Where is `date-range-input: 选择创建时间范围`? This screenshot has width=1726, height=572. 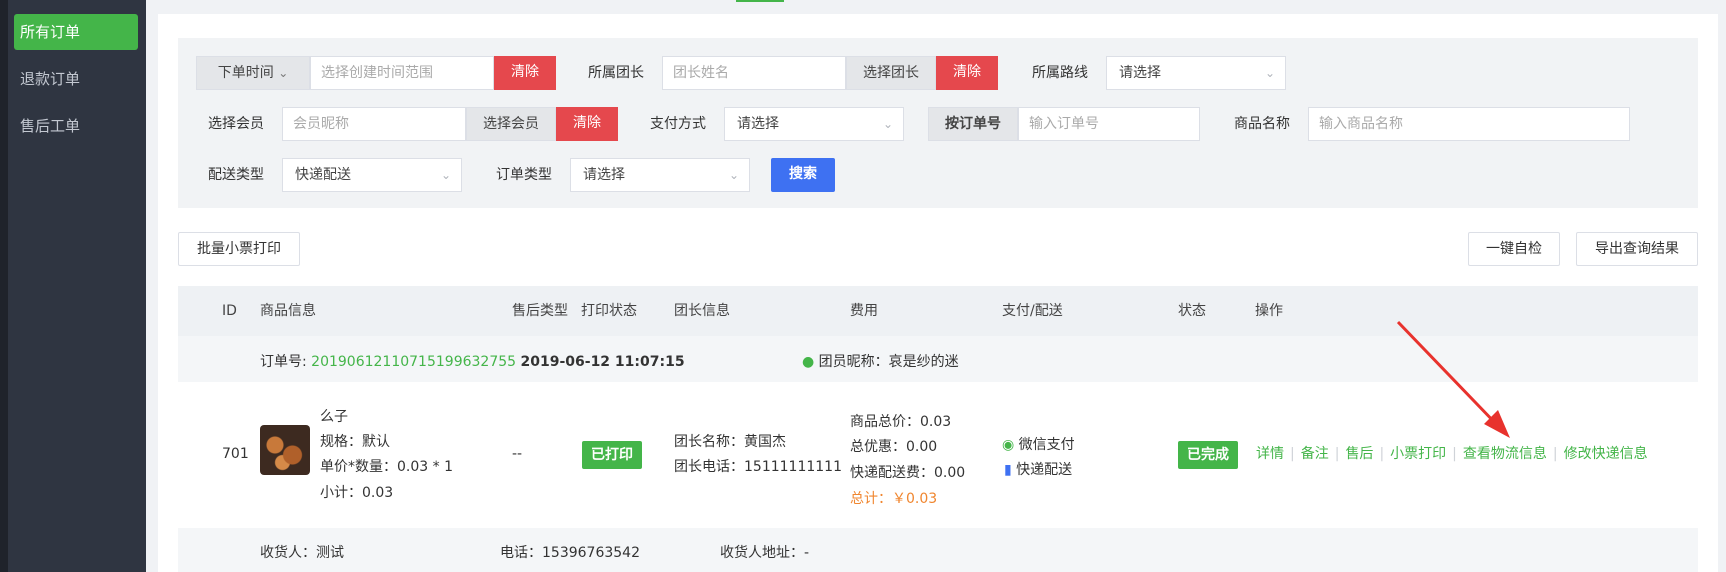 date-range-input: 选择创建时间范围 is located at coordinates (402, 73).